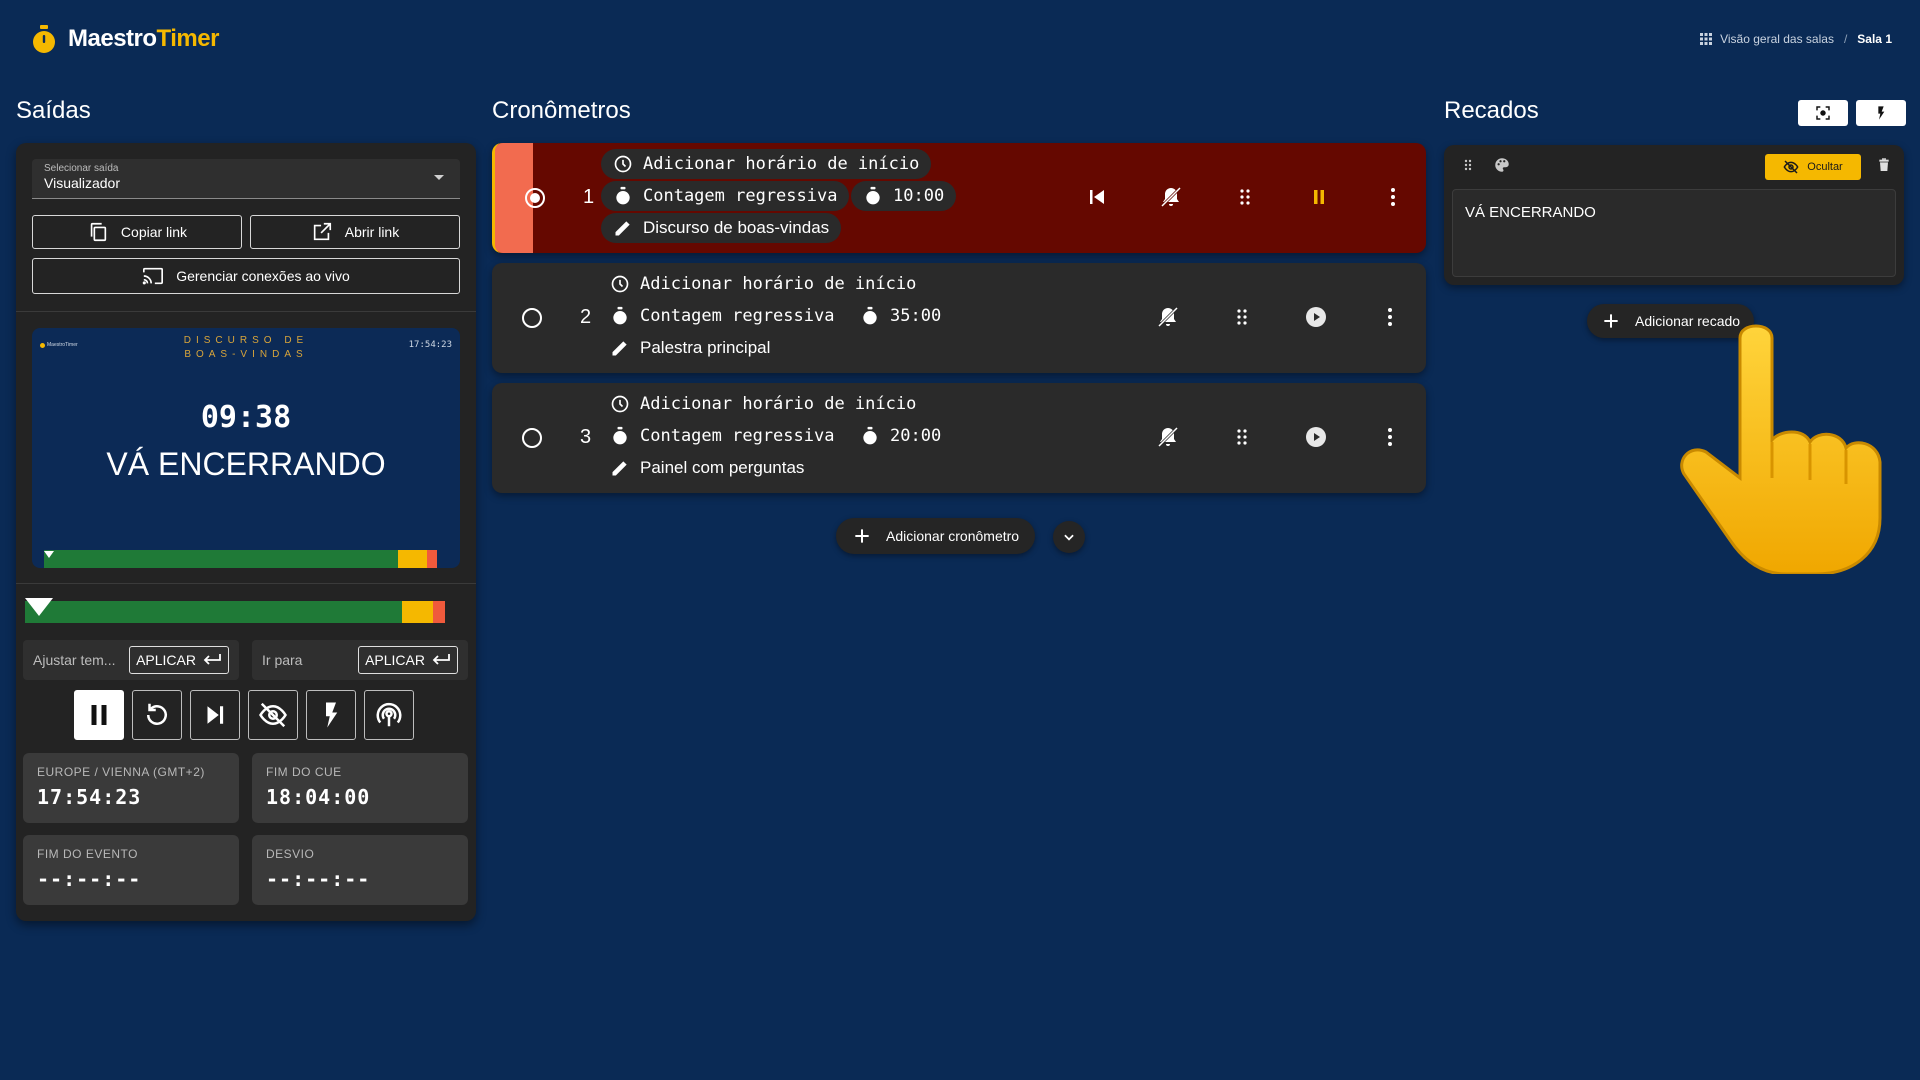 The height and width of the screenshot is (1080, 1920). What do you see at coordinates (904, 196) in the screenshot?
I see `duration-chip: 10:00` at bounding box center [904, 196].